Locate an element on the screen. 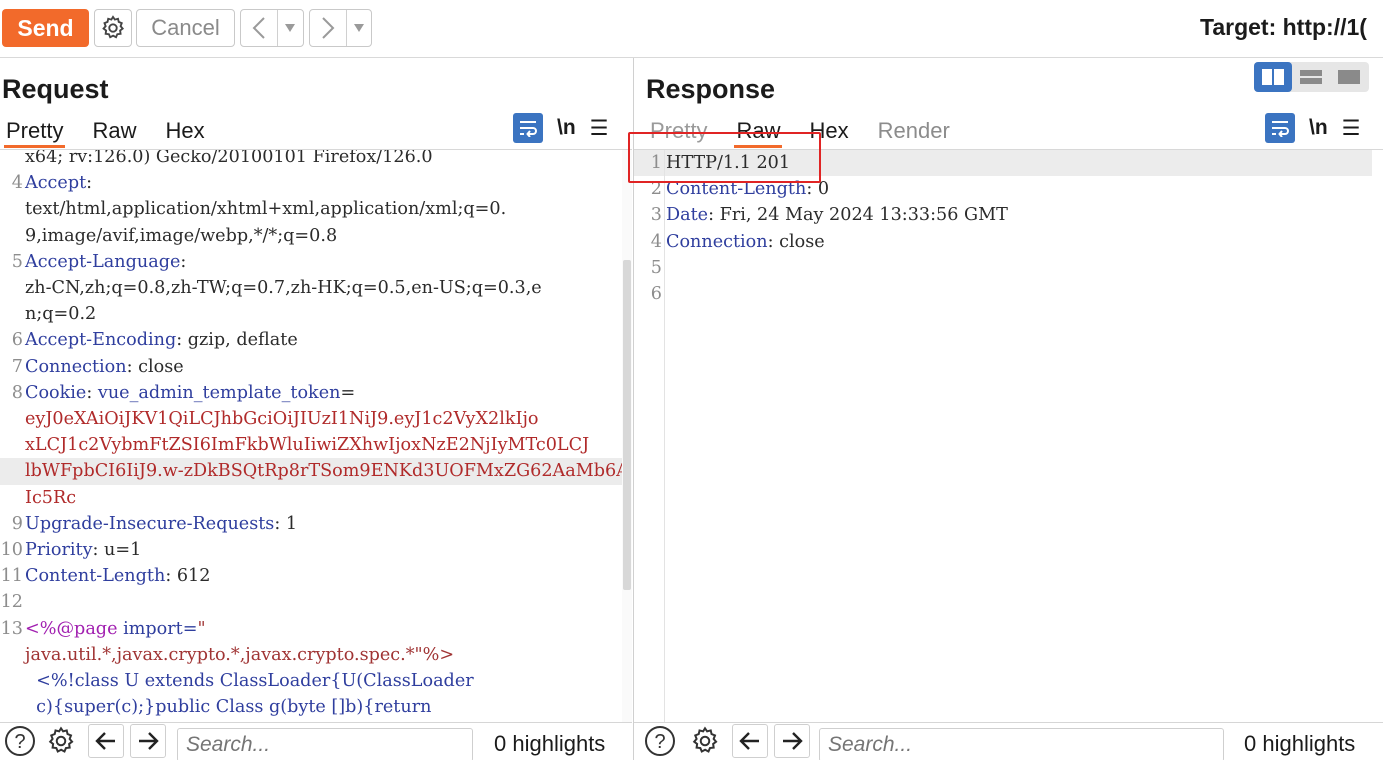  annotation-box is located at coordinates (724, 157).